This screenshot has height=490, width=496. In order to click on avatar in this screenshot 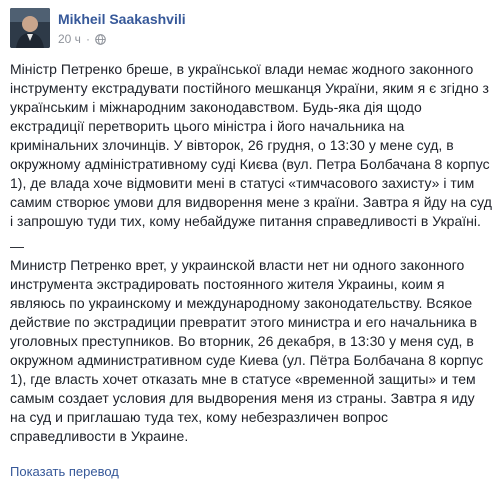, I will do `click(30, 28)`.